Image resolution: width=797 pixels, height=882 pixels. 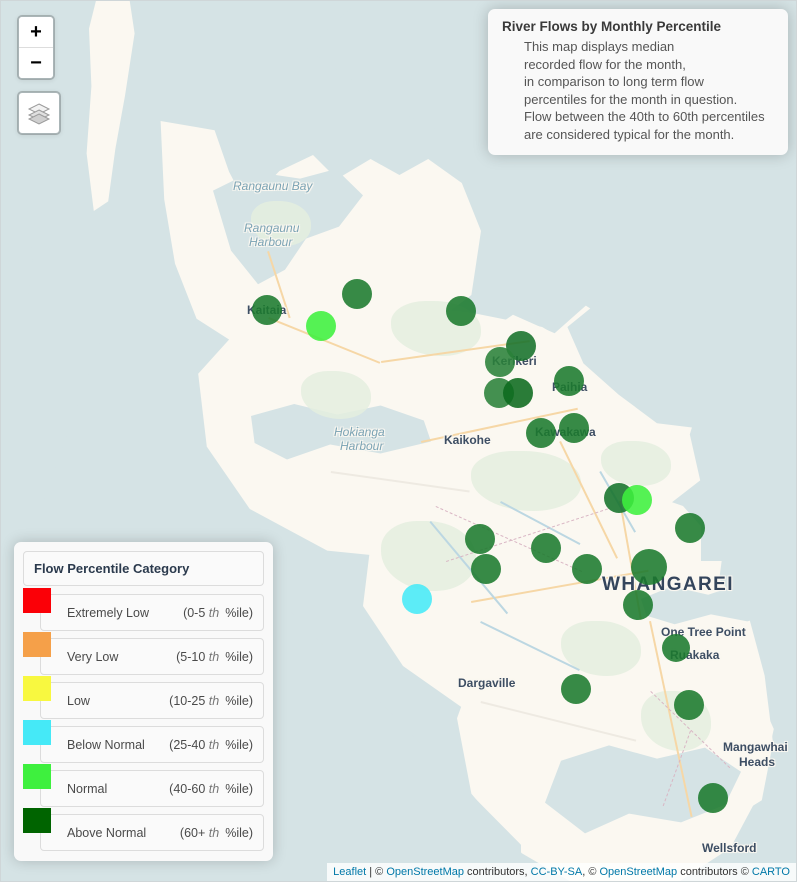 I want to click on legend-range-bounds: (0-5, so click(x=194, y=612).